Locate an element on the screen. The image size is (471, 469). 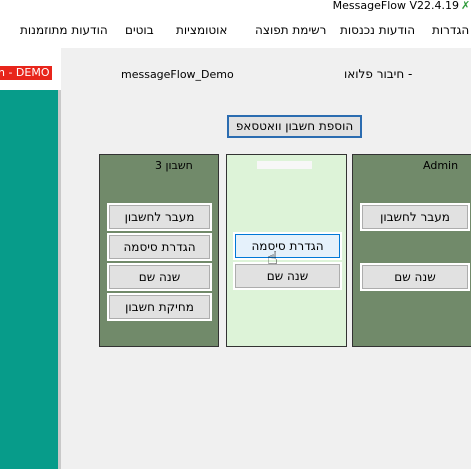
menu-item-settings: הגדרות is located at coordinates (450, 30).